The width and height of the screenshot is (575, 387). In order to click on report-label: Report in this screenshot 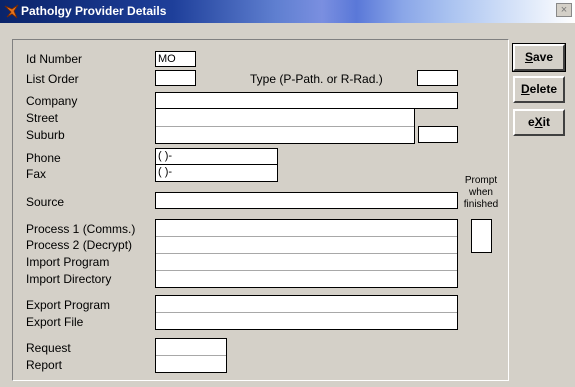, I will do `click(44, 365)`.